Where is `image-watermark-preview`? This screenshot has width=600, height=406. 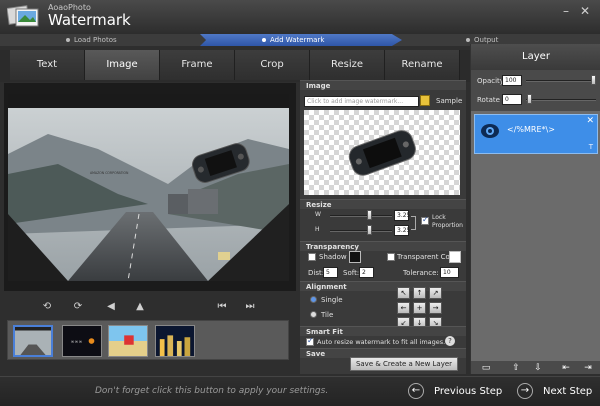
image-watermark-preview is located at coordinates (382, 152).